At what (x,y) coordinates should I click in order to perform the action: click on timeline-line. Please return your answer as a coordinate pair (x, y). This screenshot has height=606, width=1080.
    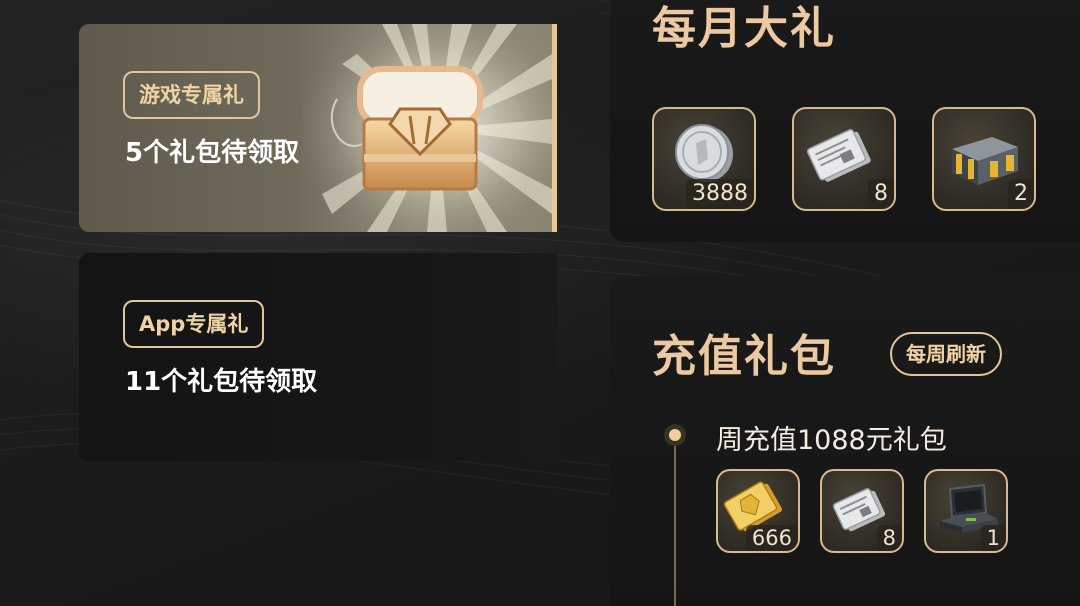
    Looking at the image, I should click on (675, 526).